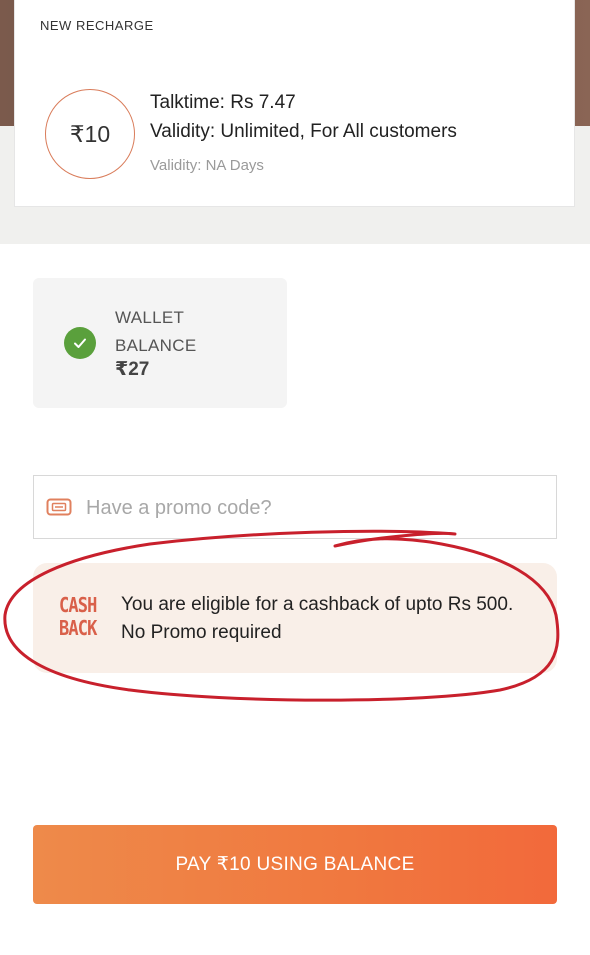 This screenshot has height=955, width=590. I want to click on promo-code-field, so click(295, 507).